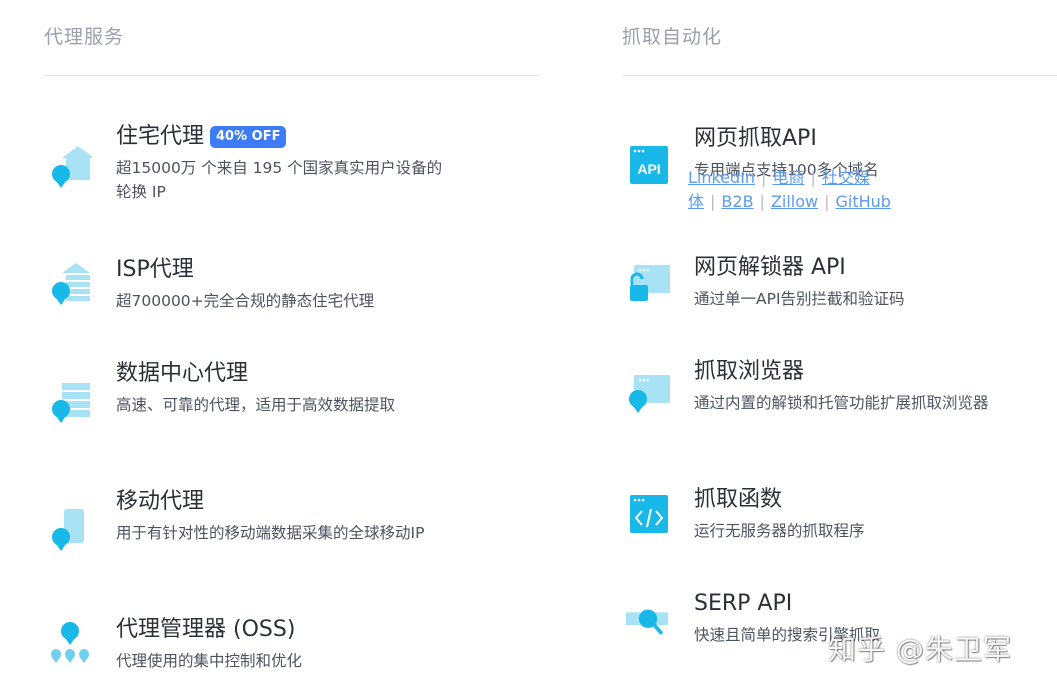  Describe the element at coordinates (770, 267) in the screenshot. I see `item-title: 网页解锁器 API` at that location.